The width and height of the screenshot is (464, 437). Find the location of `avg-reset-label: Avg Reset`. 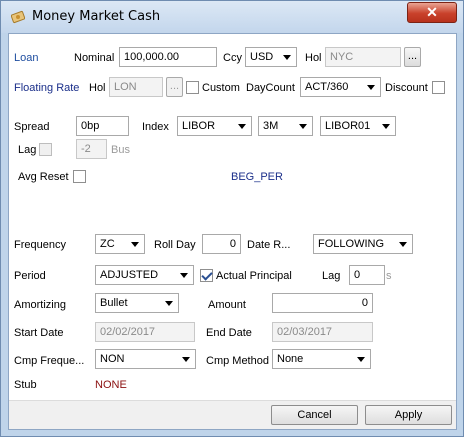

avg-reset-label: Avg Reset is located at coordinates (43, 177).